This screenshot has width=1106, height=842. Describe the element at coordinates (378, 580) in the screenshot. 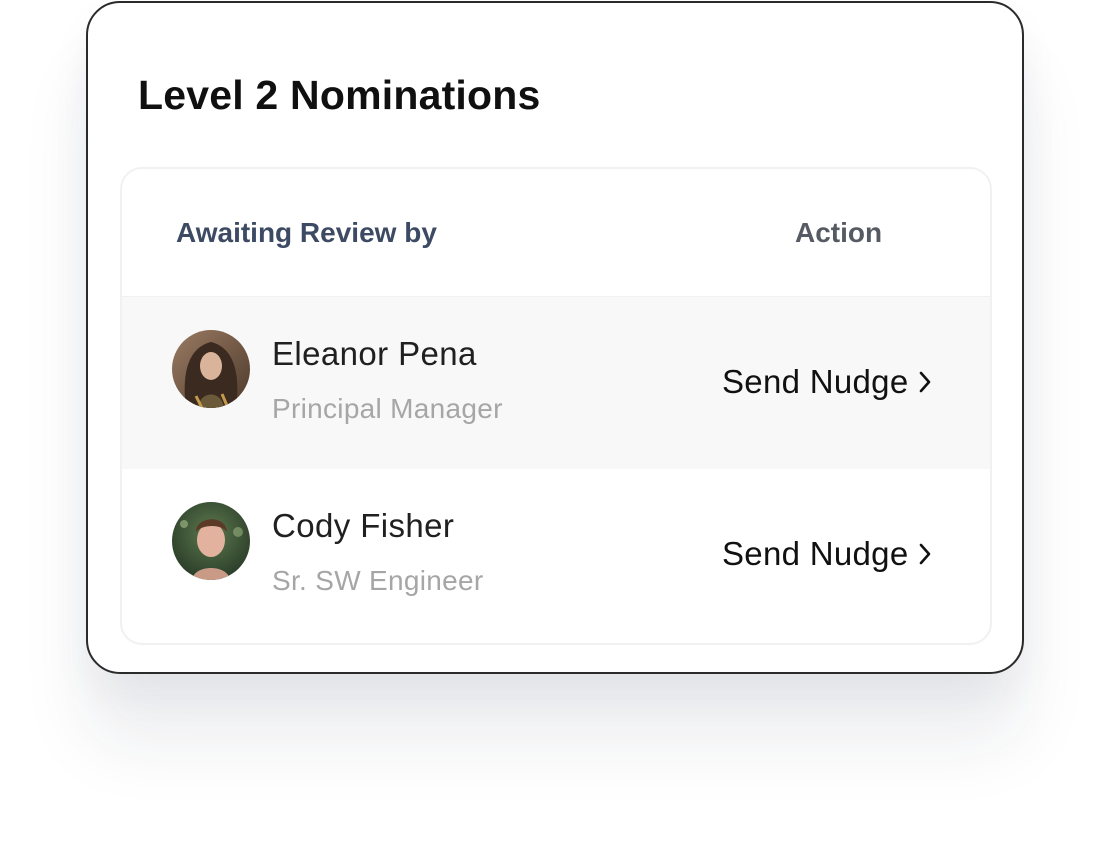

I see `reviewer-role: Sr. SW Engineer` at that location.